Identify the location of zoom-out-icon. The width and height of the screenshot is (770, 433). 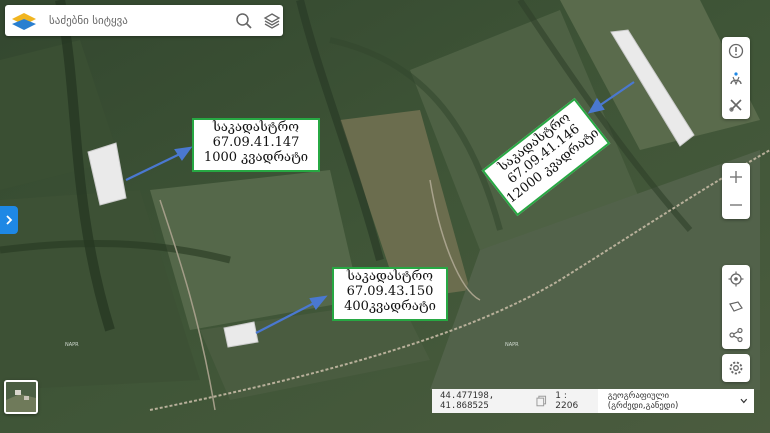
(736, 205).